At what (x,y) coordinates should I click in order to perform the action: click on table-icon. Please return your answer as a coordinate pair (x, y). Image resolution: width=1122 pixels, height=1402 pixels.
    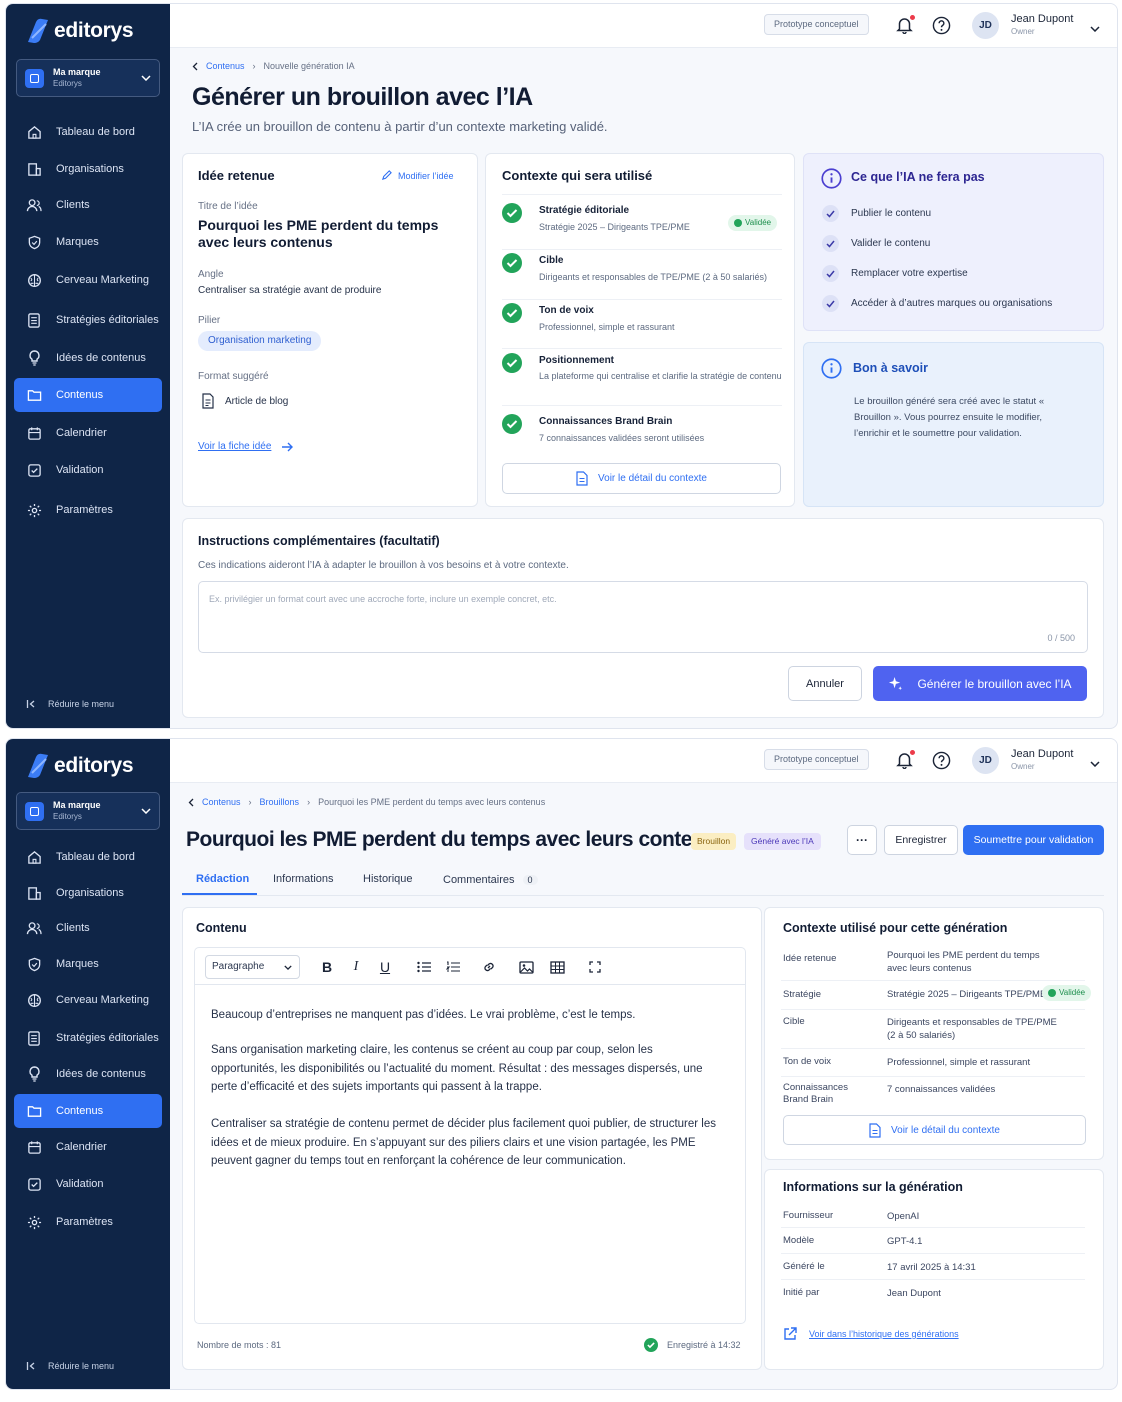
    Looking at the image, I should click on (557, 967).